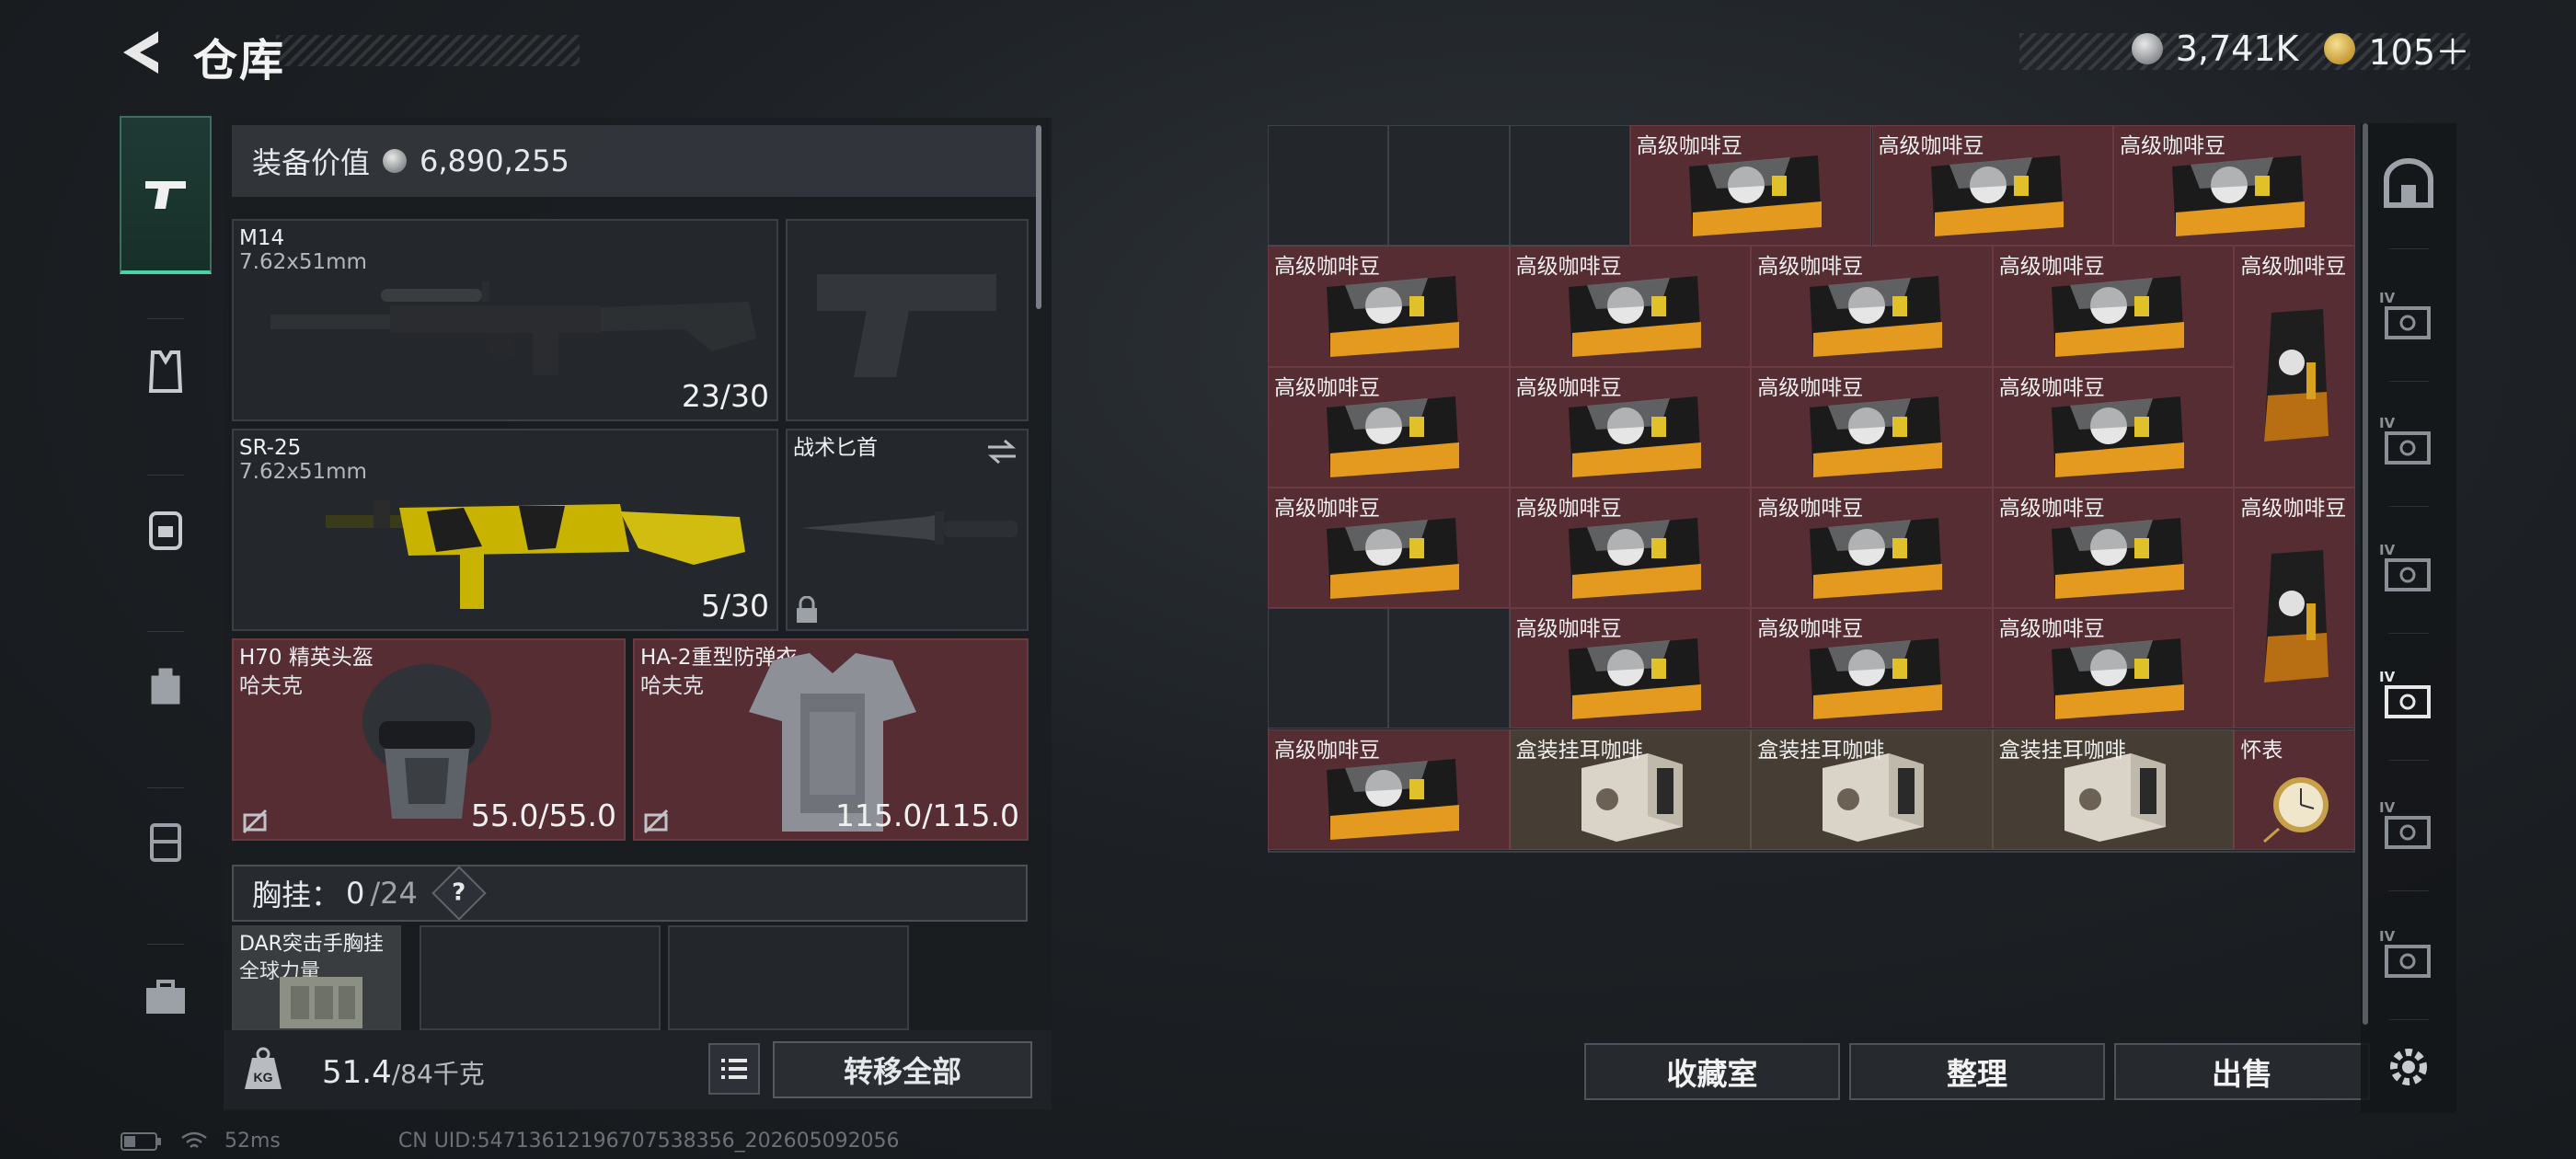 The width and height of the screenshot is (2576, 1159). What do you see at coordinates (316, 977) in the screenshot?
I see `chest-rig-item: DAR突击手胸挂 全球力量` at bounding box center [316, 977].